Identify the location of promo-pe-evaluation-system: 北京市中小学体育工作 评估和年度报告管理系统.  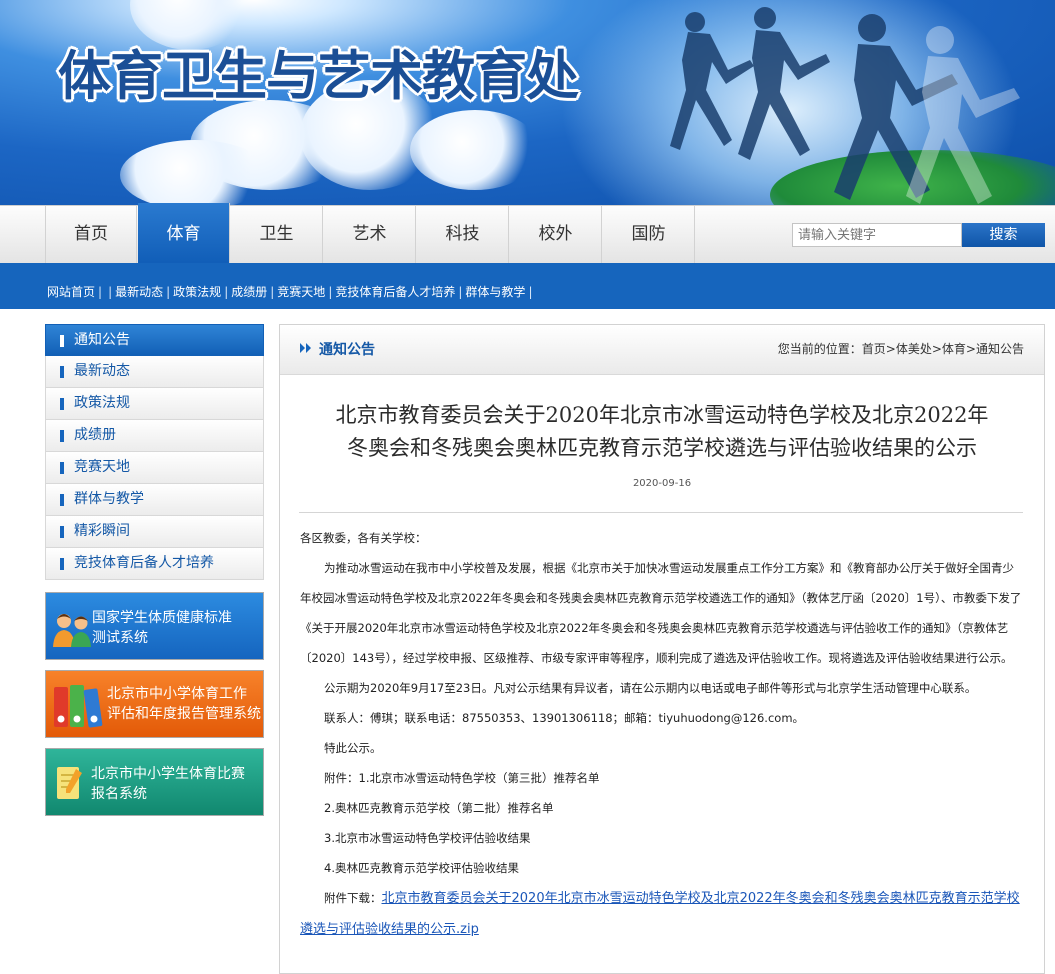
(154, 704).